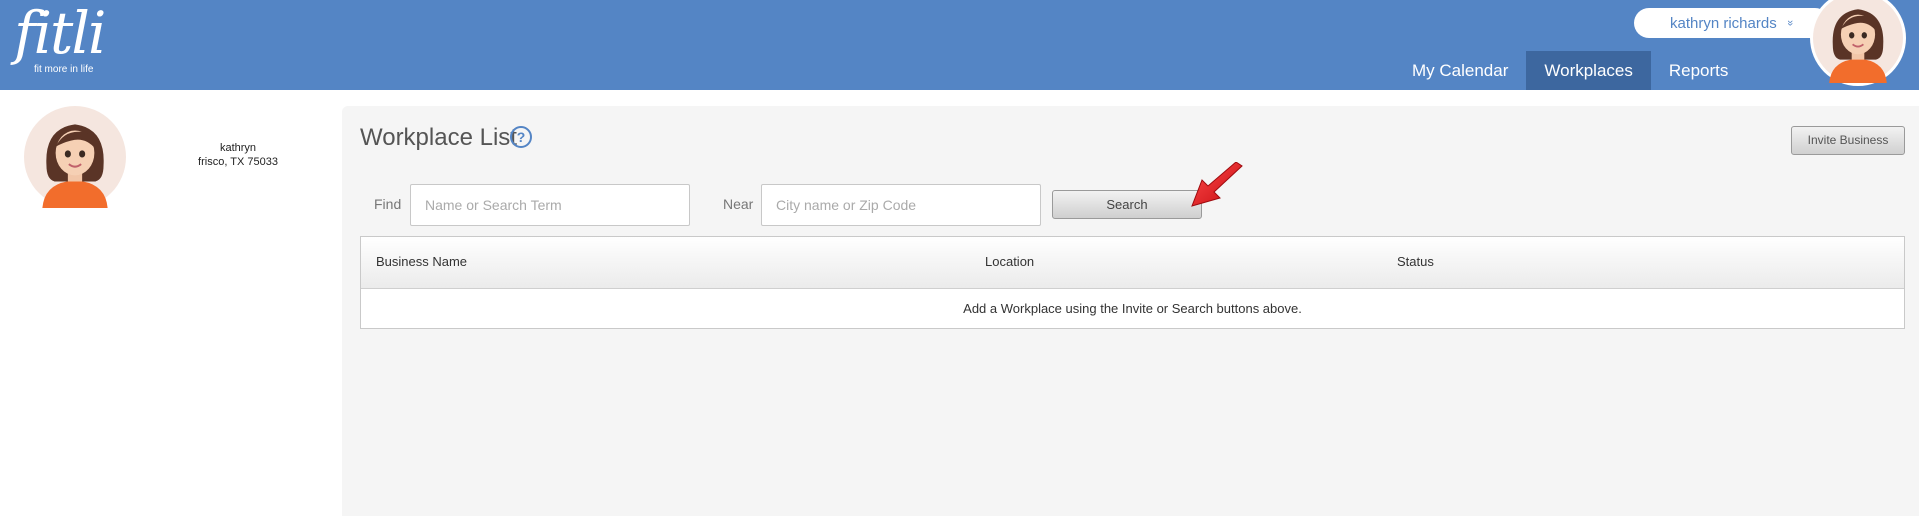  Describe the element at coordinates (1132, 263) in the screenshot. I see `table-header: Business Name Location Status` at that location.